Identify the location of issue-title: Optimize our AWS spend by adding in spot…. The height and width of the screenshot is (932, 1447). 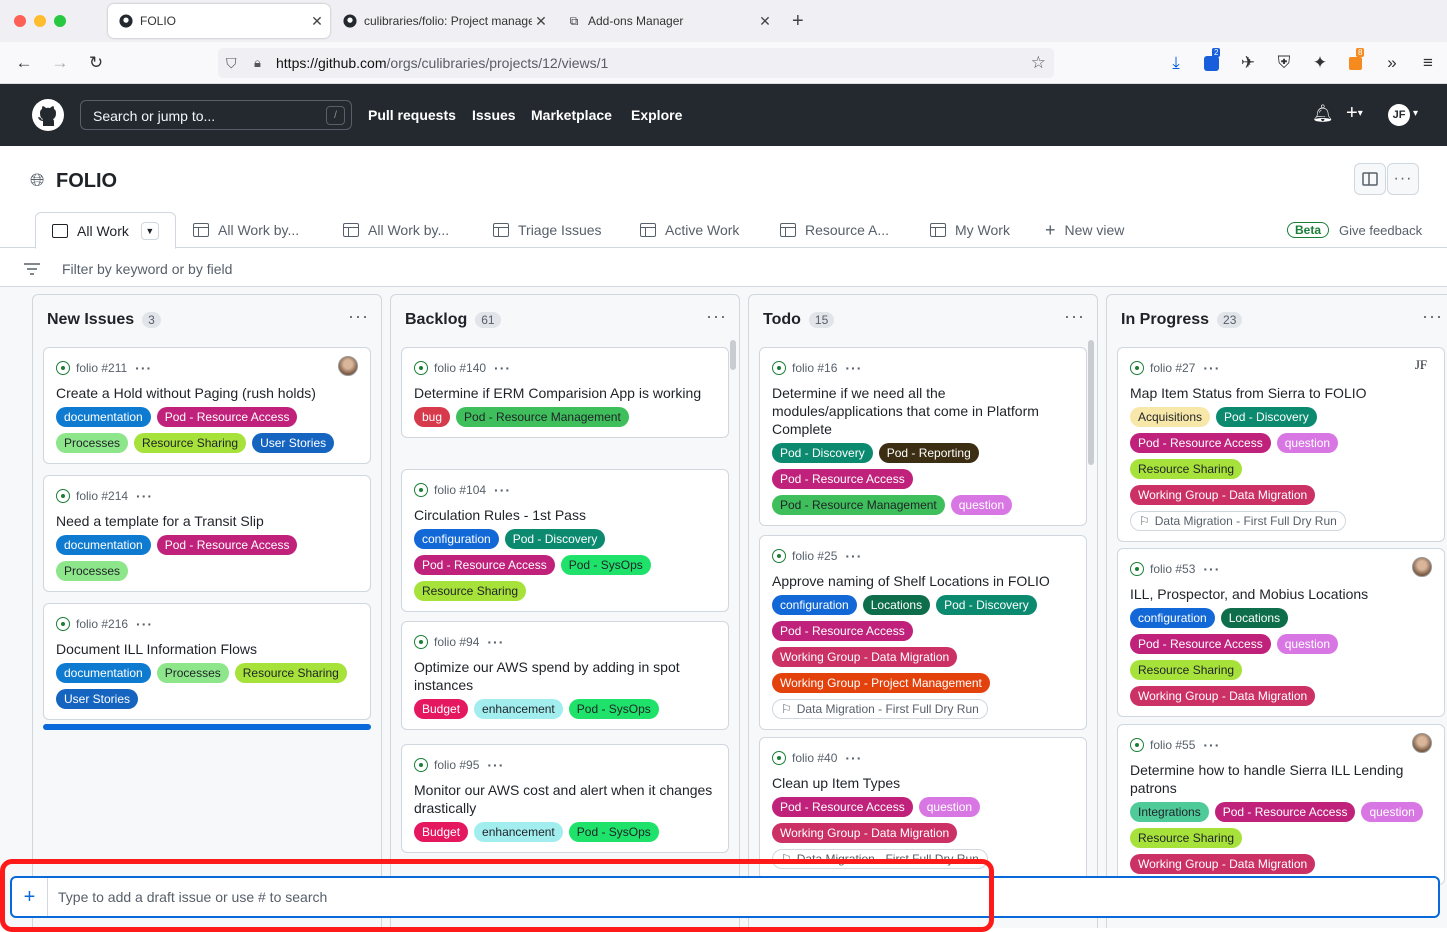
(565, 676).